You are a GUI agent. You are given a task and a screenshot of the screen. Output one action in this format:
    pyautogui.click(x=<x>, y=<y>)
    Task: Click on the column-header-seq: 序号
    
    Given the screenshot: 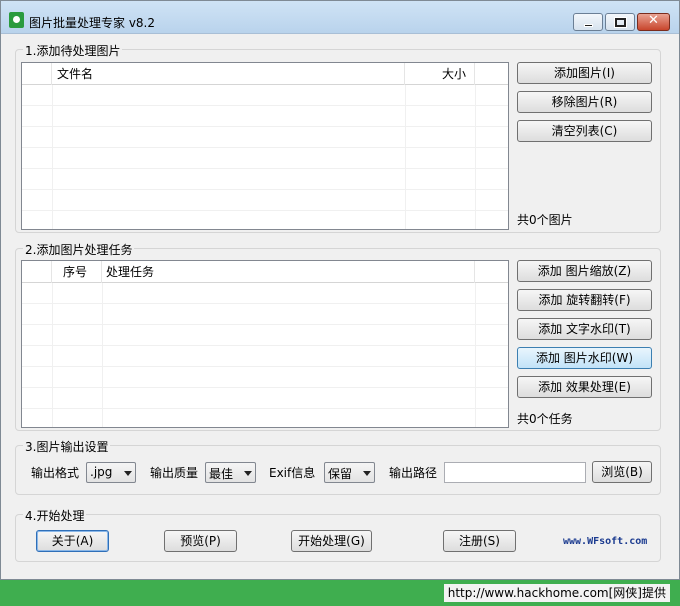 What is the action you would take?
    pyautogui.click(x=77, y=272)
    